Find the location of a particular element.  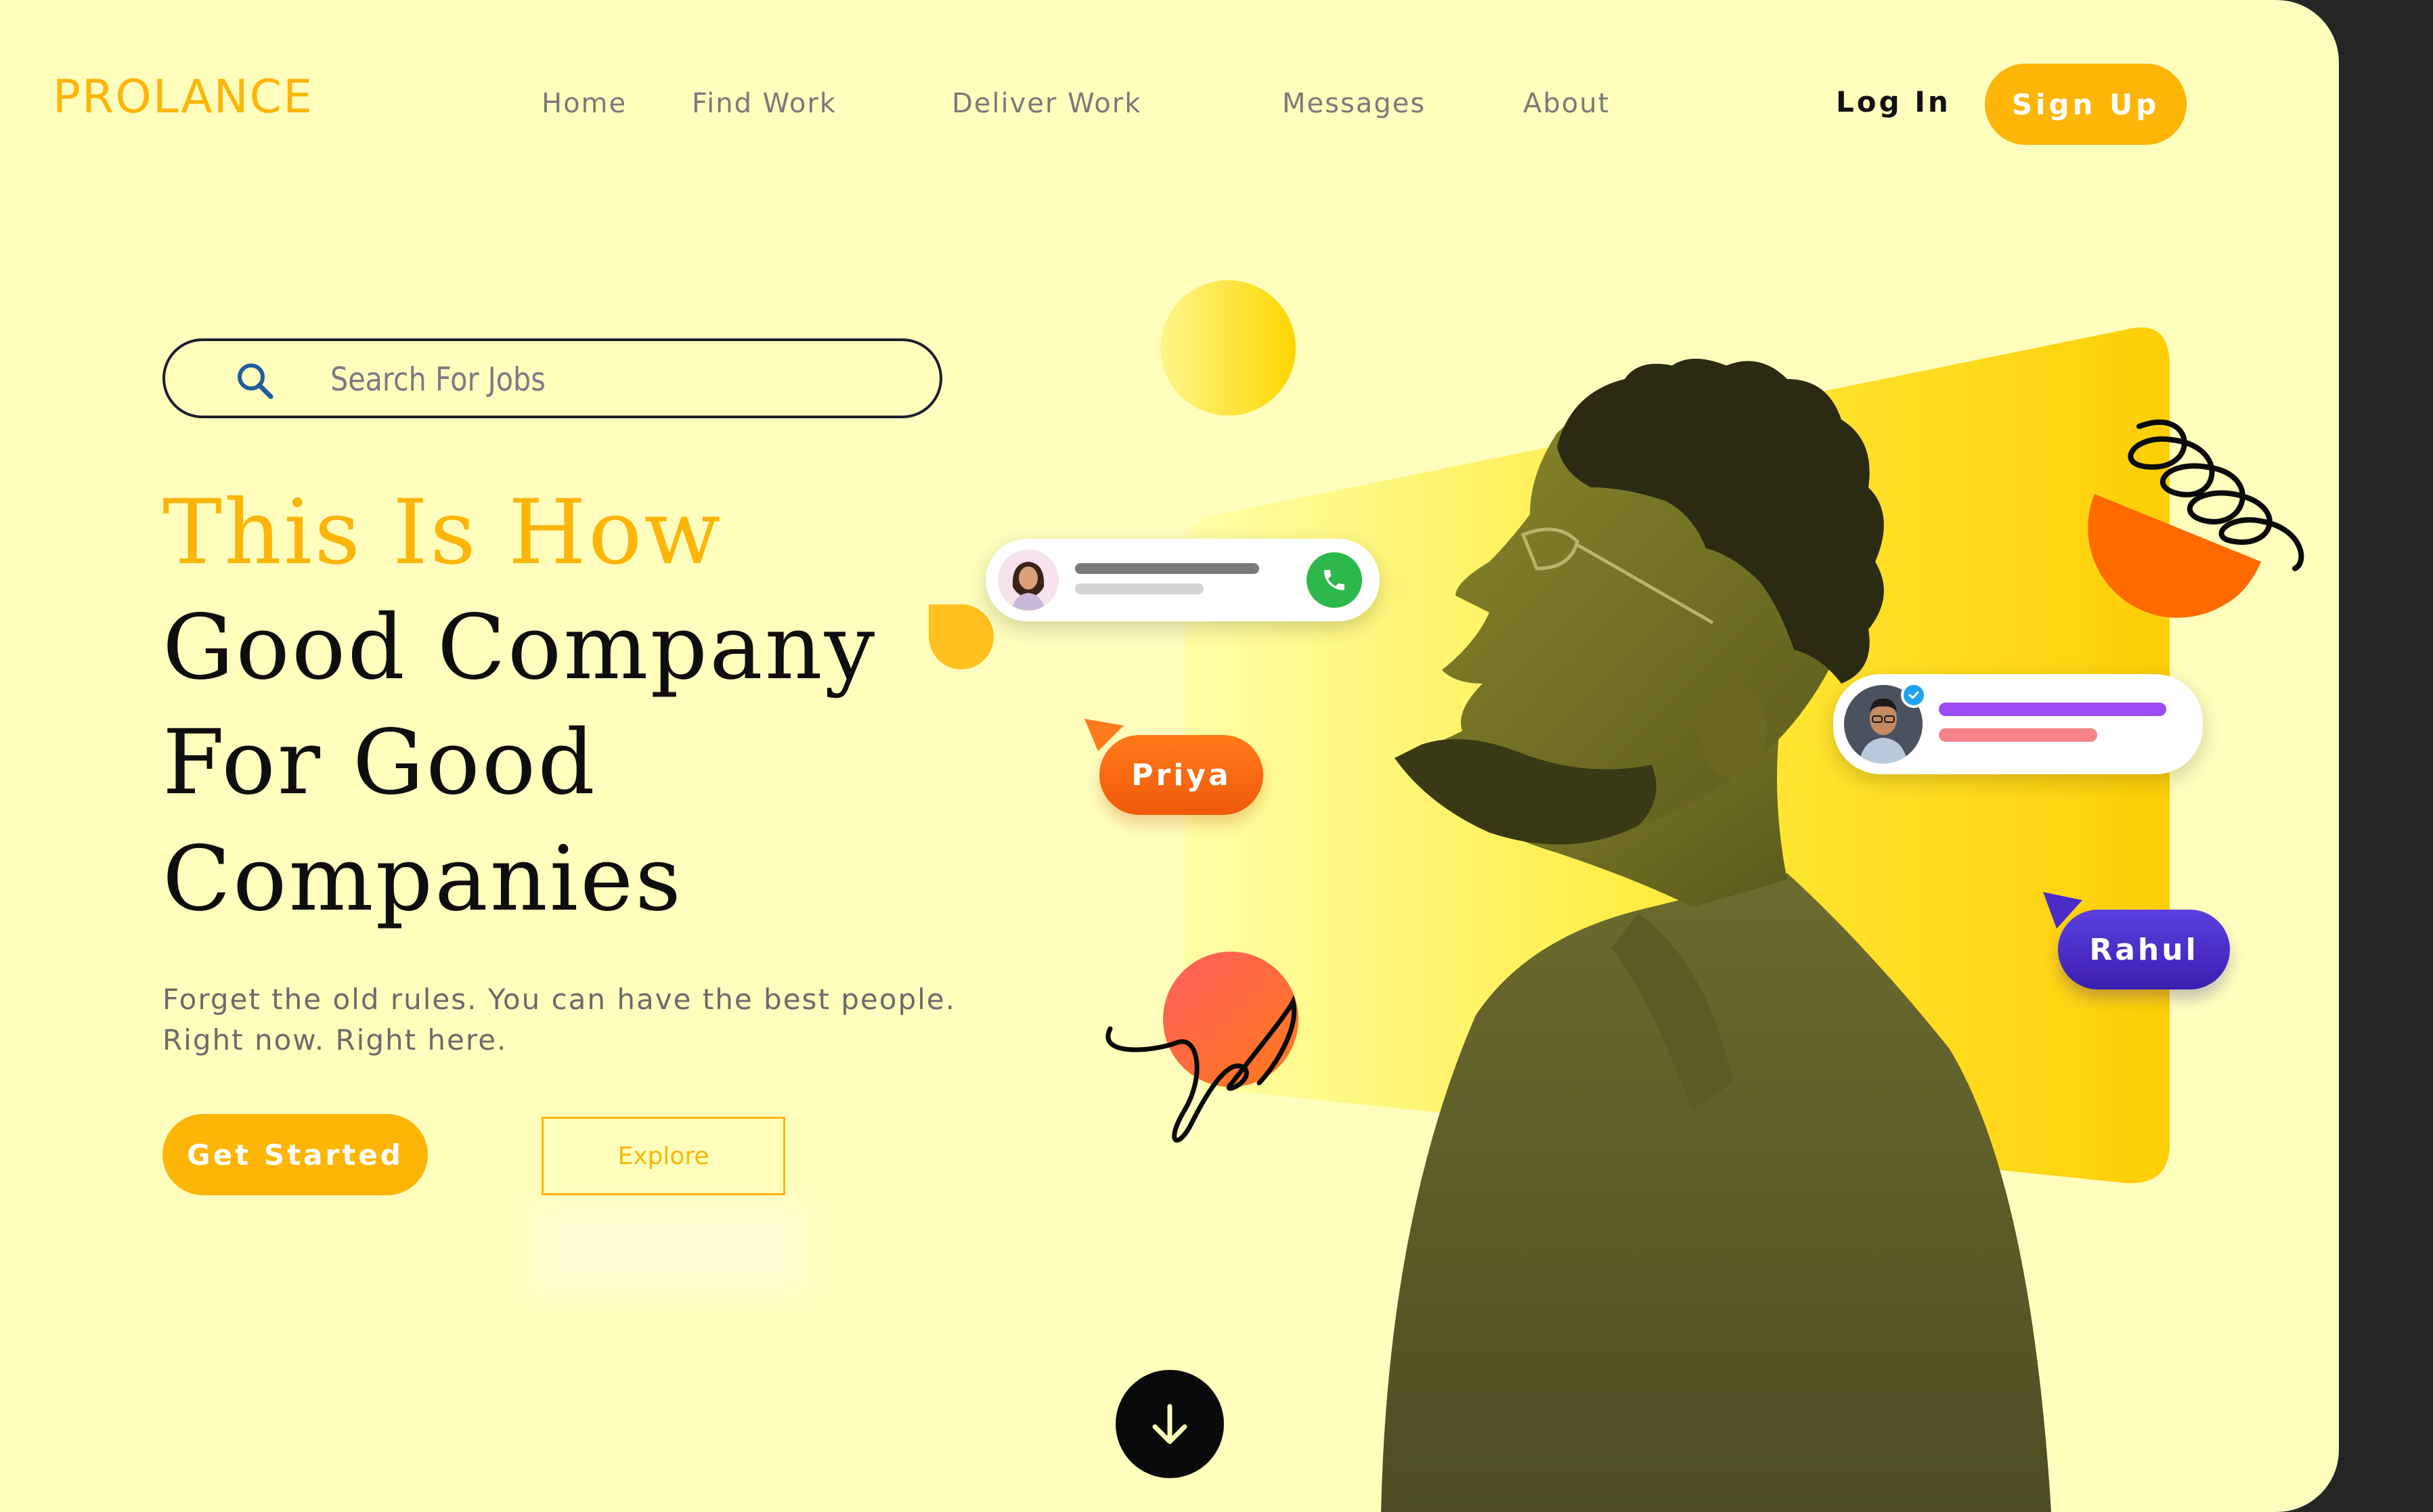

verified-profile-card is located at coordinates (2018, 724).